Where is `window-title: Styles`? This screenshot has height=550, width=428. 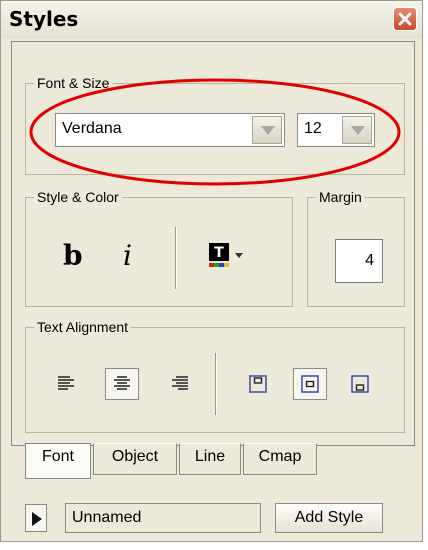 window-title: Styles is located at coordinates (44, 19).